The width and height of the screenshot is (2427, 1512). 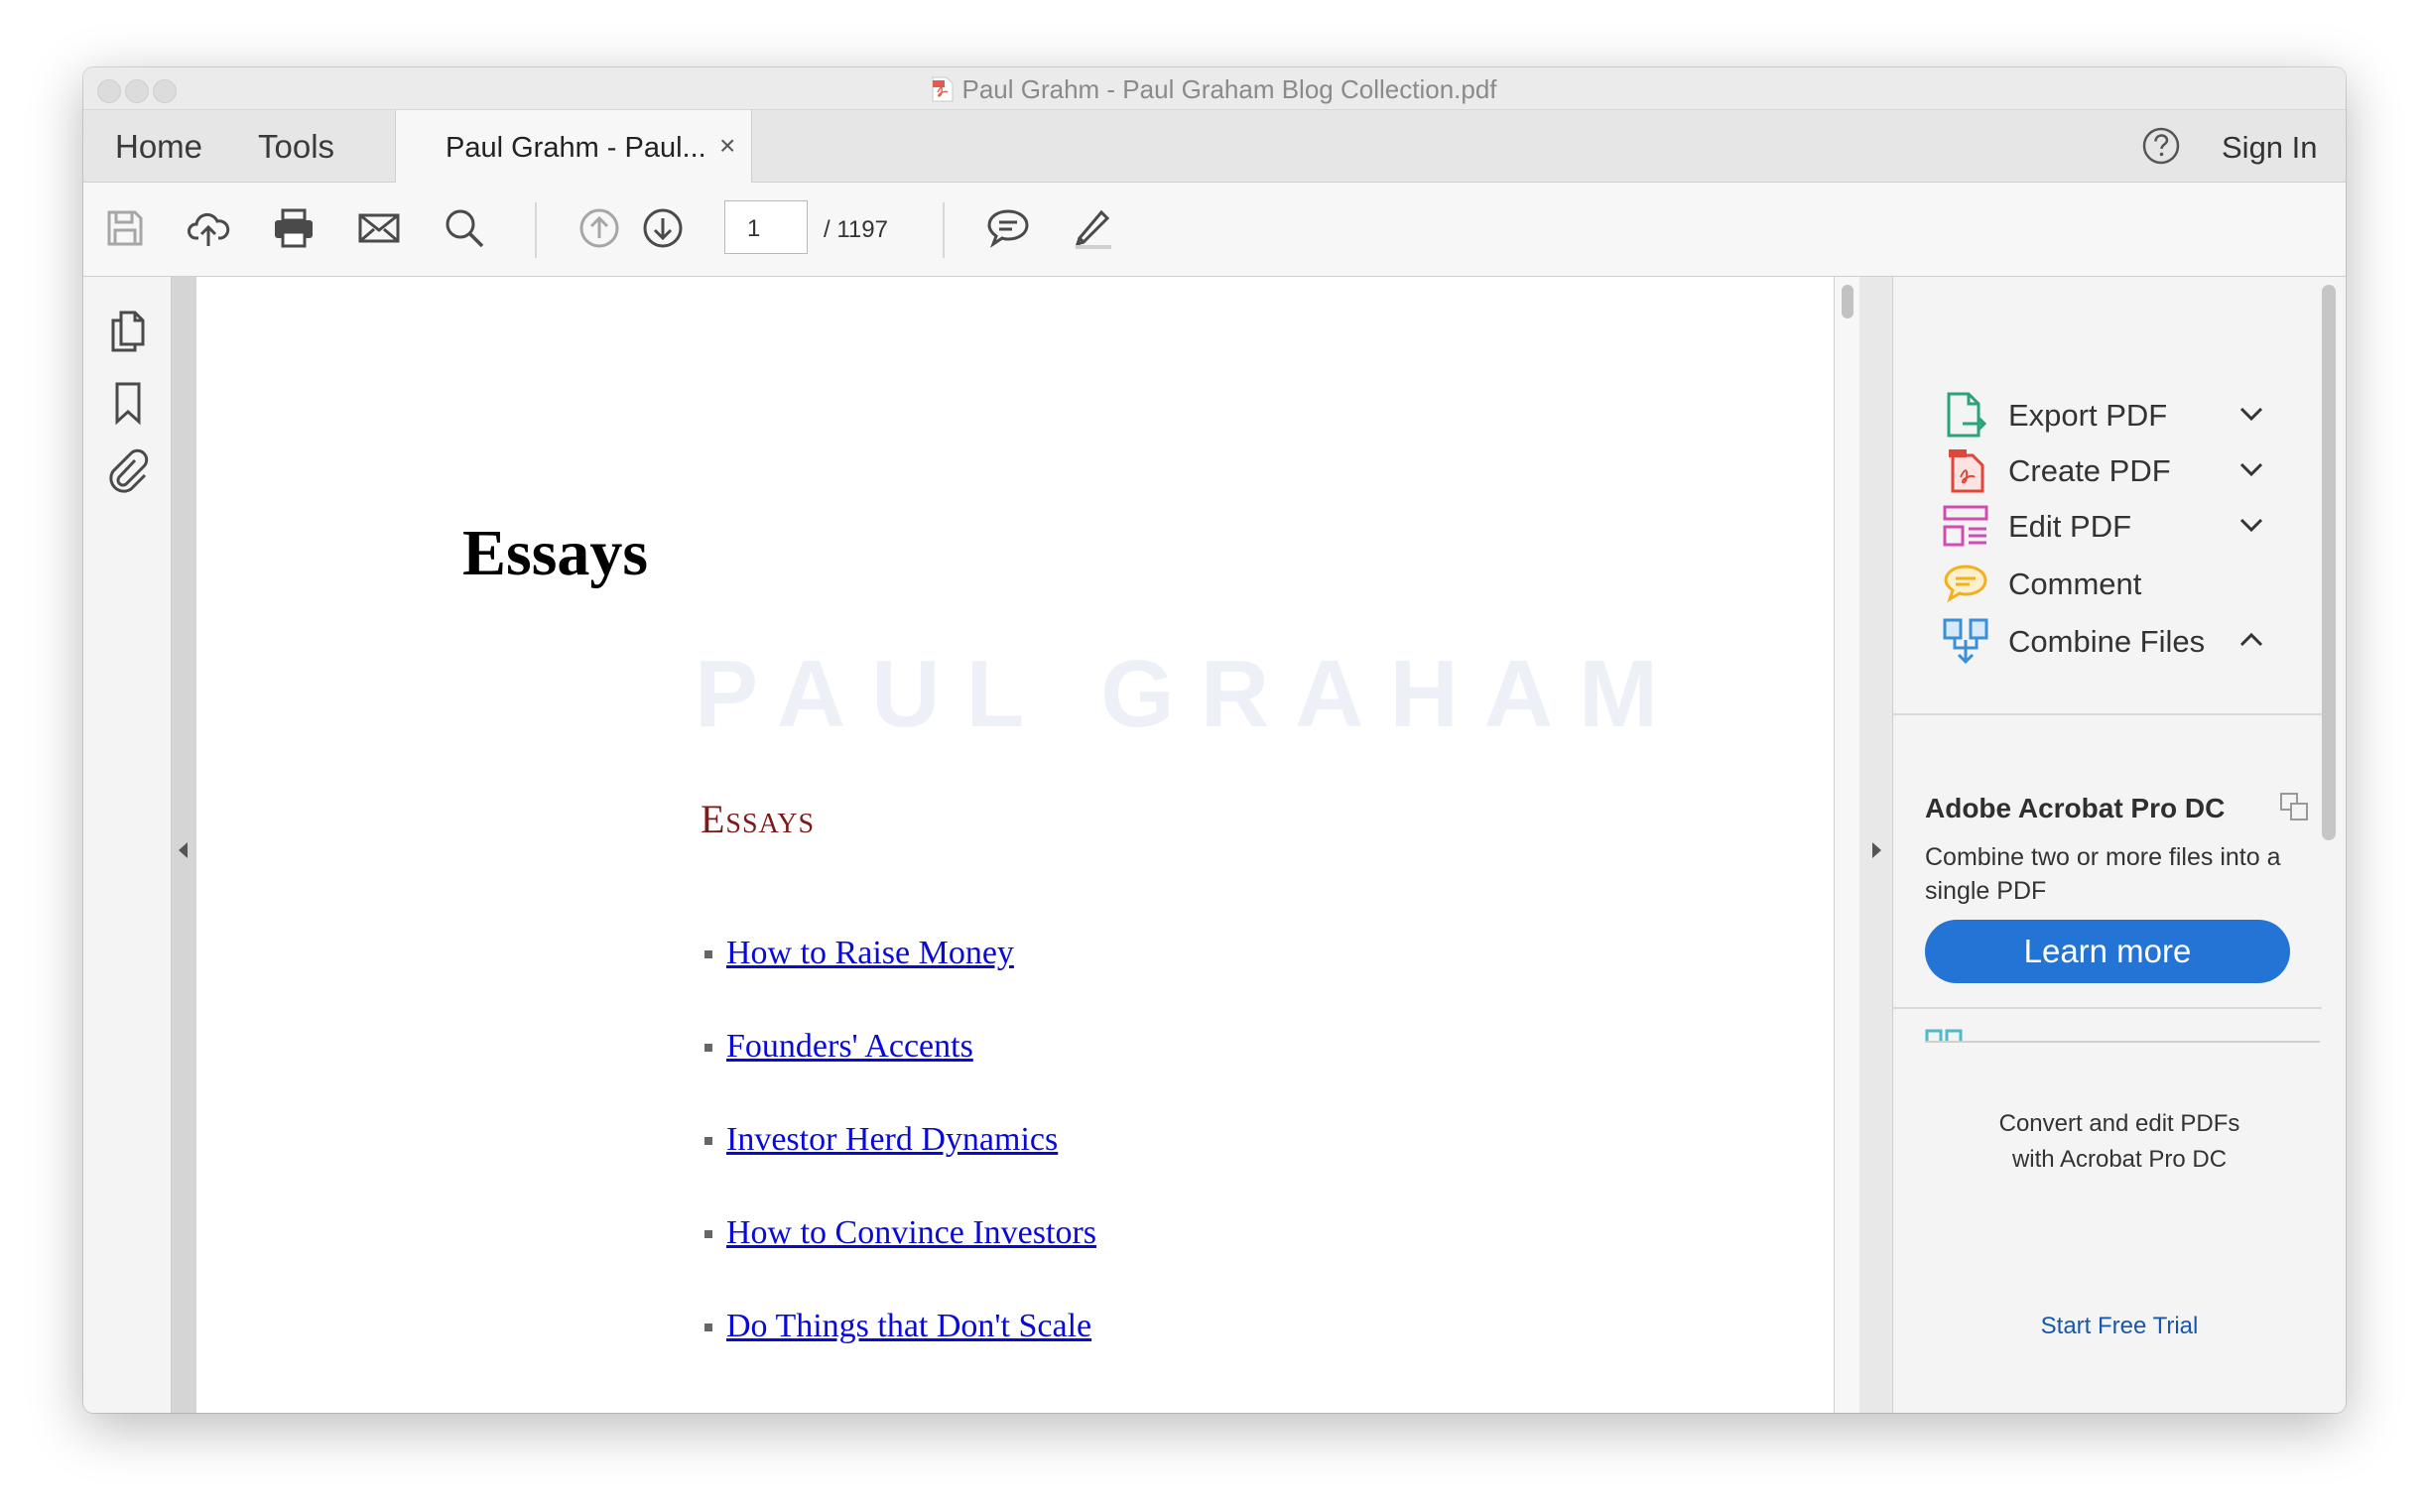 I want to click on bookmarks-icon, so click(x=128, y=403).